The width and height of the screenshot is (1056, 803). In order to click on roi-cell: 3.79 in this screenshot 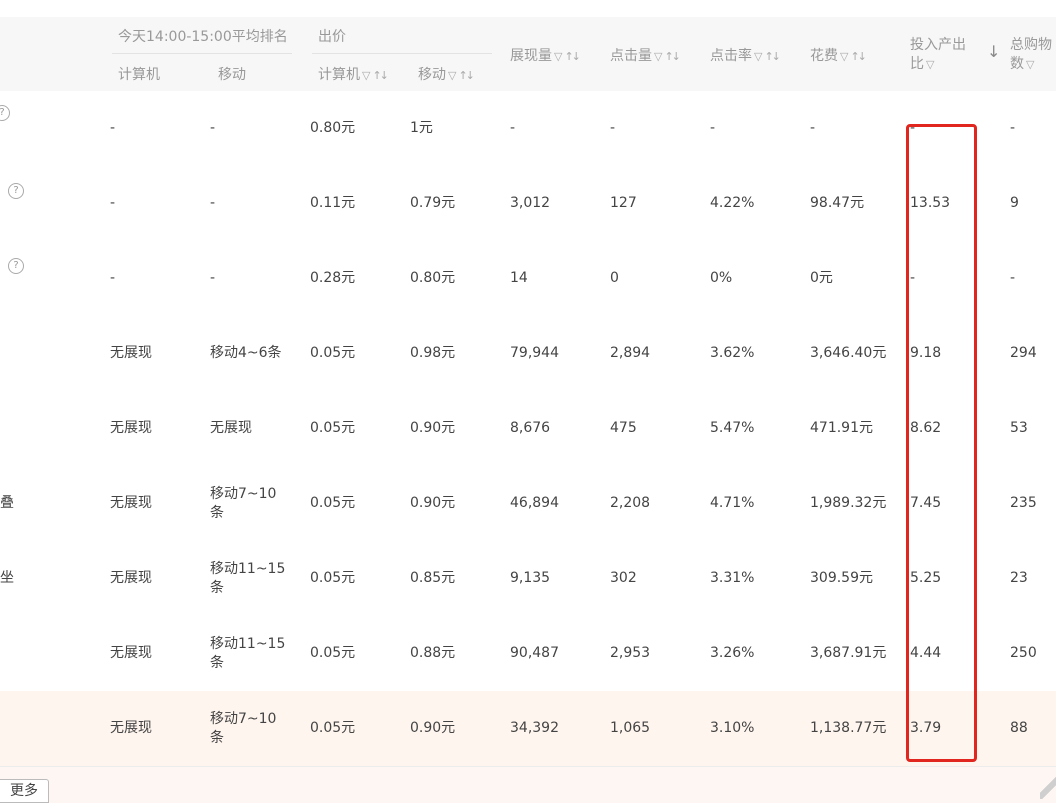, I will do `click(926, 728)`.